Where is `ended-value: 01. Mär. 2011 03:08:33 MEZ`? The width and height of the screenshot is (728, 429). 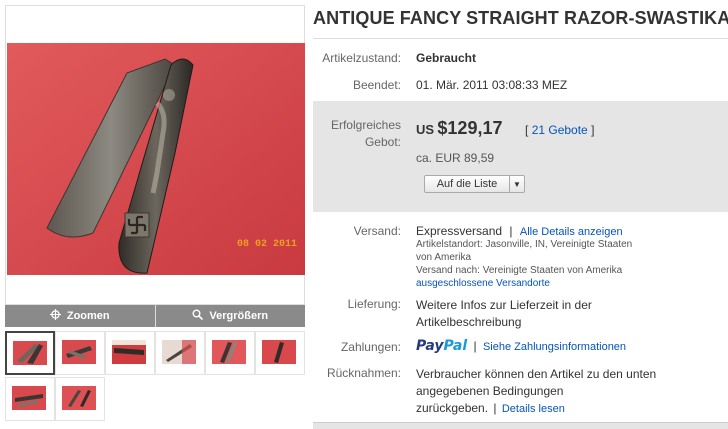 ended-value: 01. Mär. 2011 03:08:33 MEZ is located at coordinates (492, 85).